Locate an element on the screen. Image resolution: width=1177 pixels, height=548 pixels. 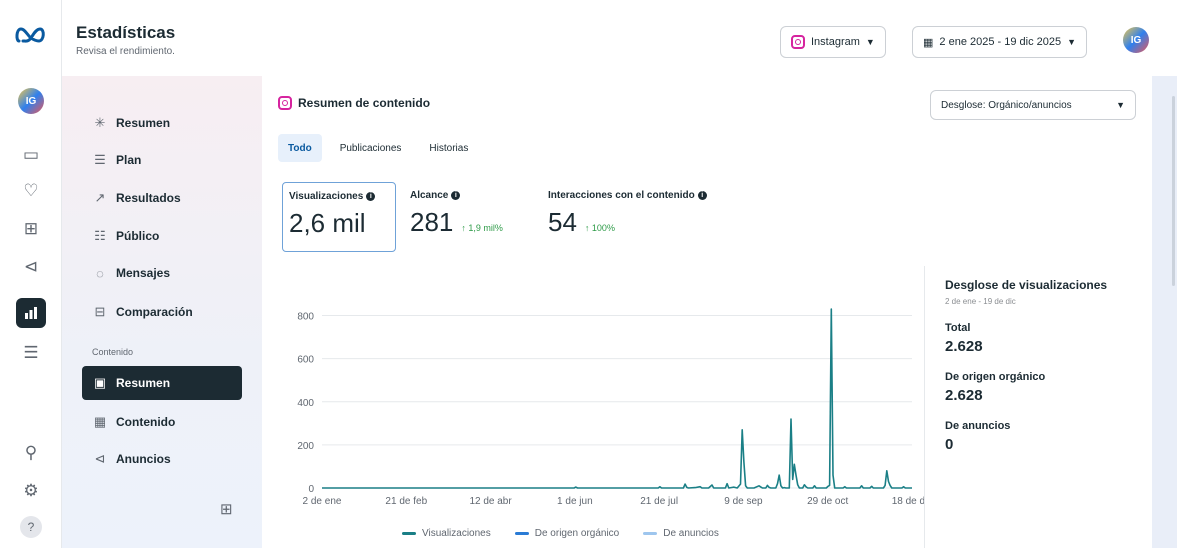
metric-delta: ↑ 1,9 mil% is located at coordinates (482, 228).